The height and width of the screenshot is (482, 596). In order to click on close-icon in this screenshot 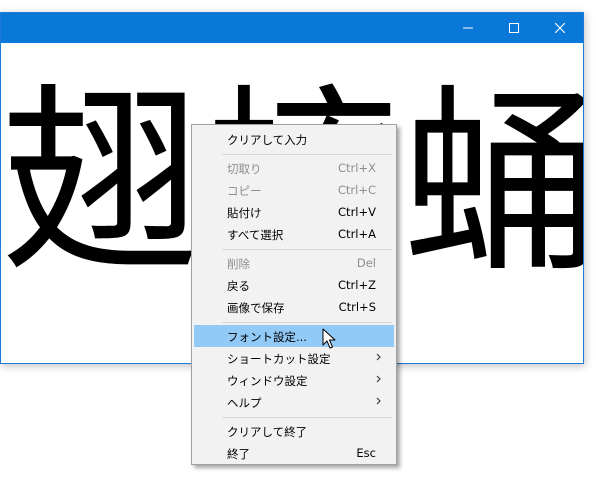, I will do `click(560, 28)`.